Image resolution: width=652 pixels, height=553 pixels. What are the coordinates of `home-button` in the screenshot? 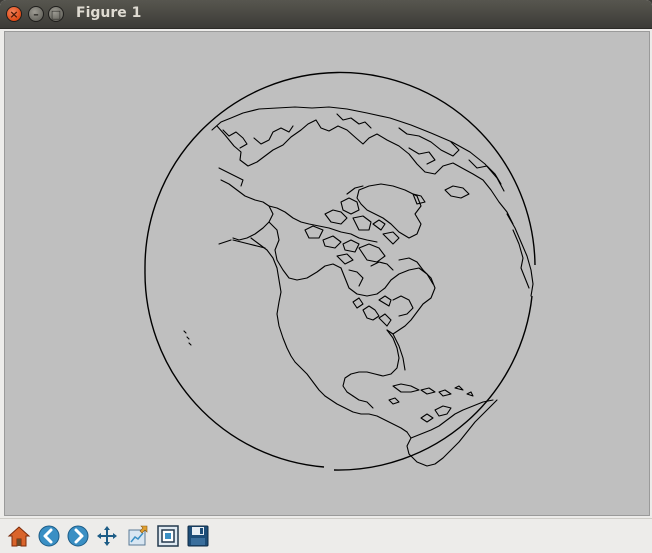 It's located at (18, 535).